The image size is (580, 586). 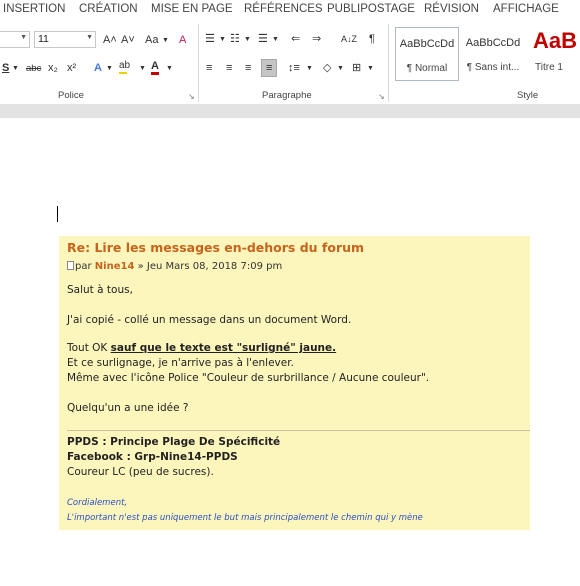 I want to click on shrink-font-button: A˅, so click(x=128, y=40).